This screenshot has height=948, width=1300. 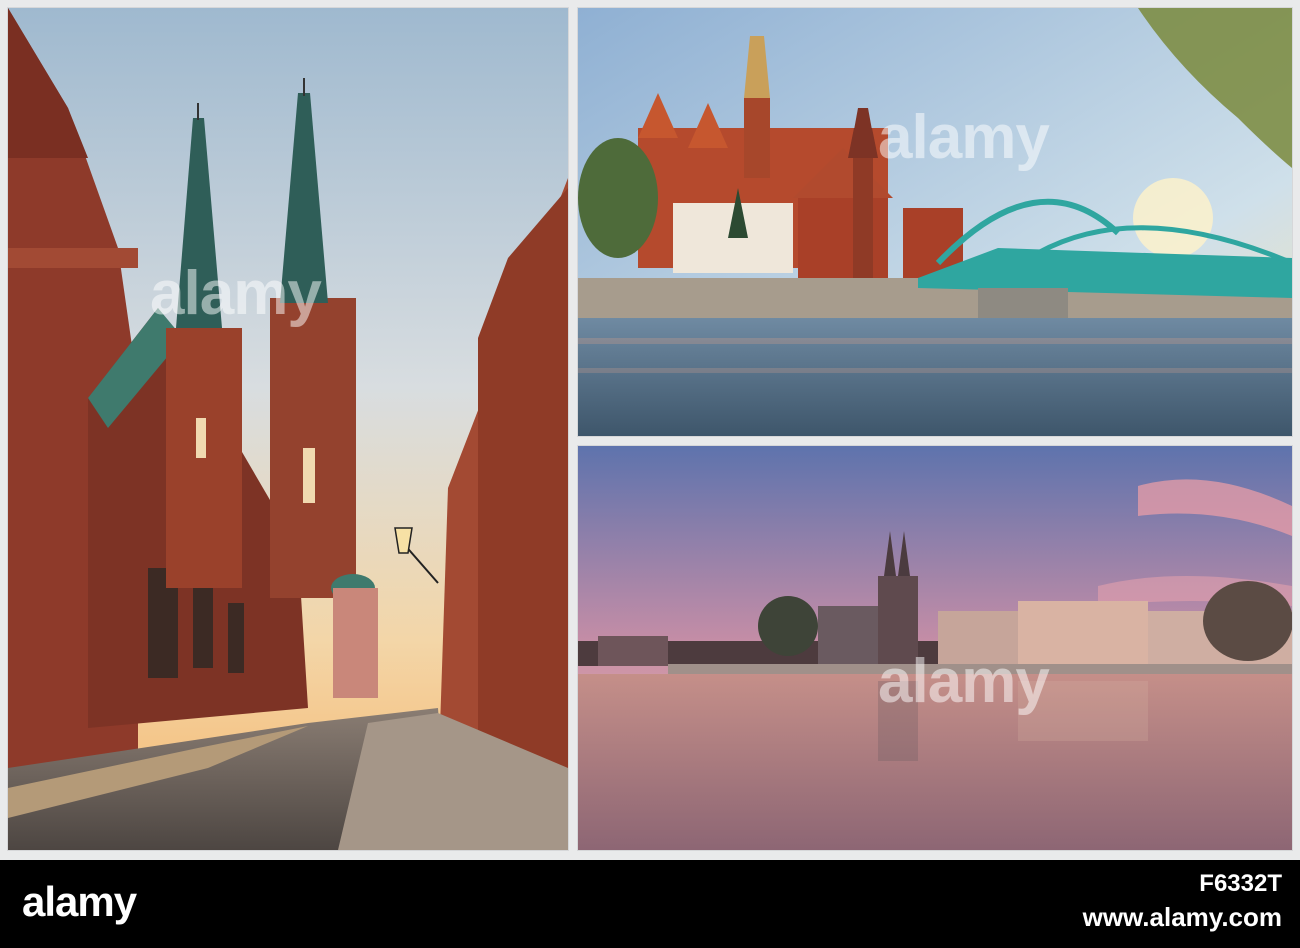 I want to click on footer-info: F6332T www.alamy.com, so click(x=1182, y=901).